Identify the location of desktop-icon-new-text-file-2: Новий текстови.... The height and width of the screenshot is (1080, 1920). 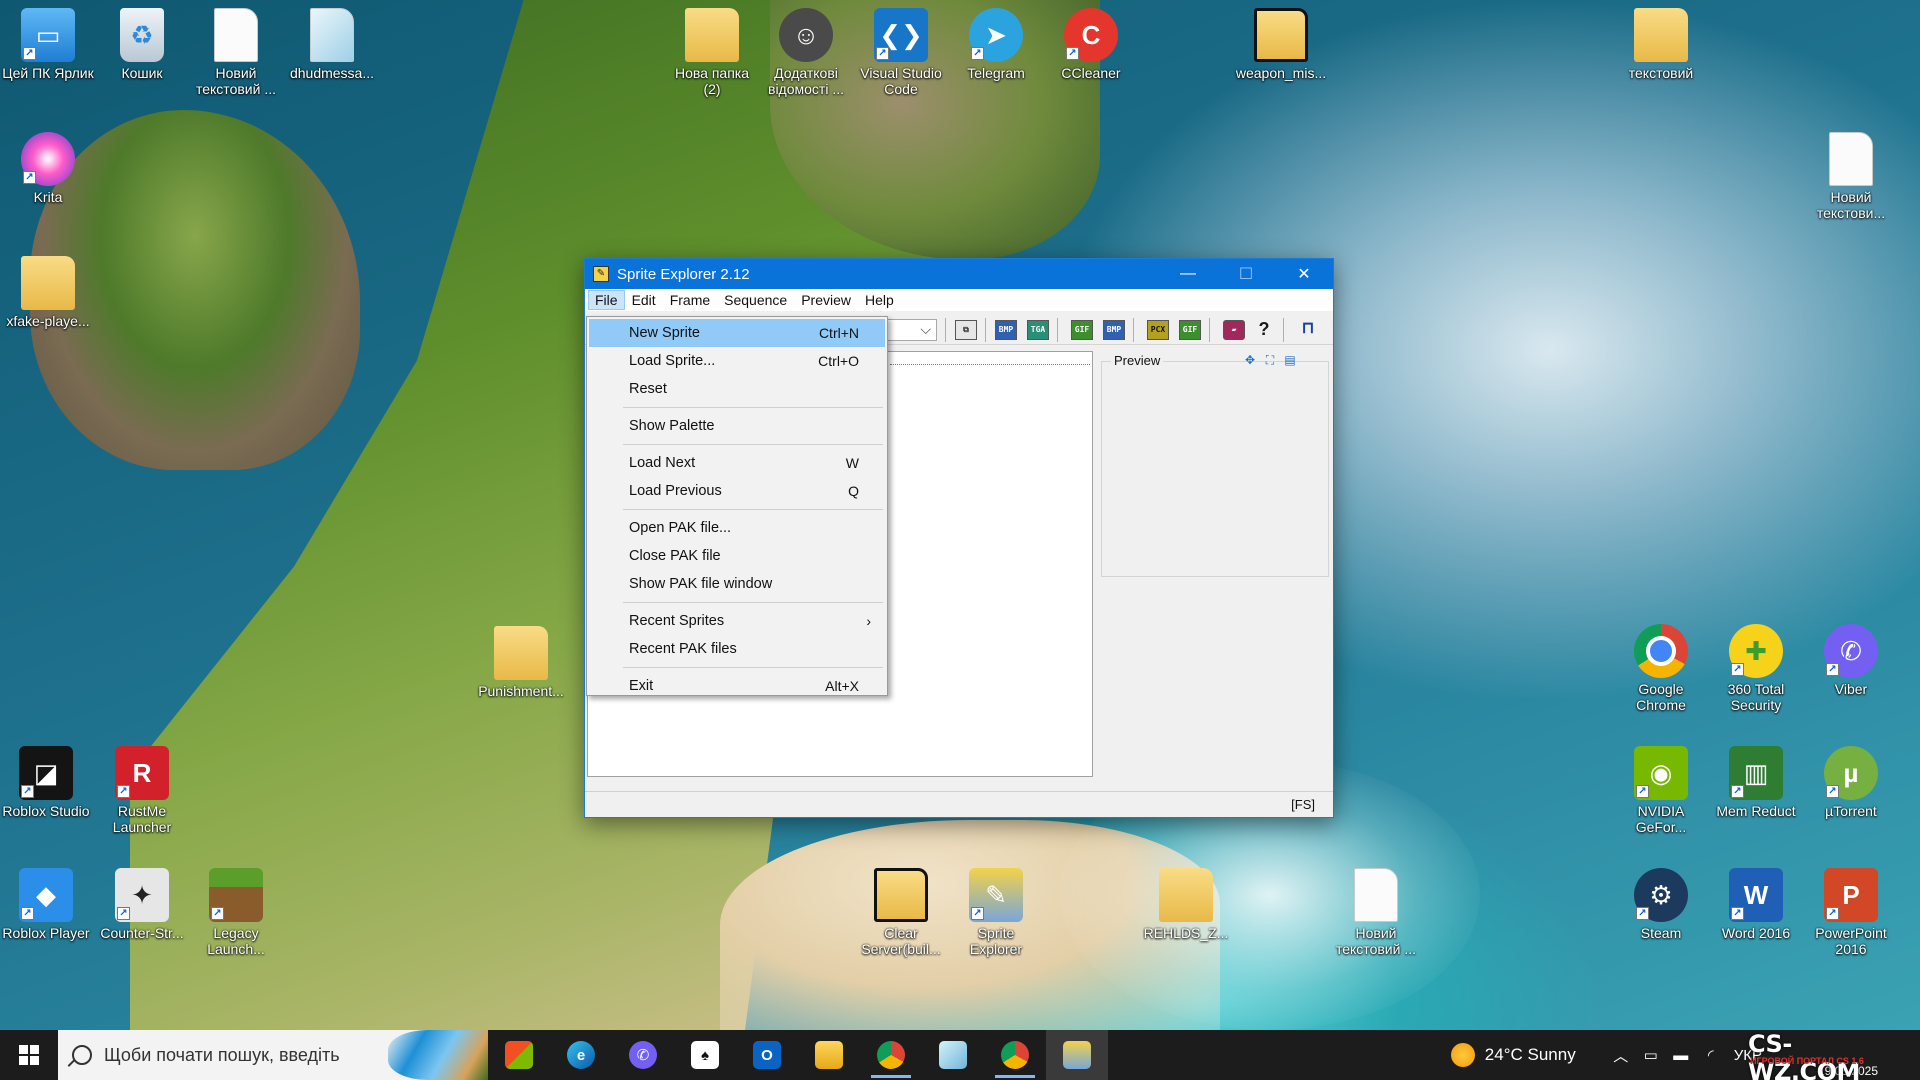
(1851, 176).